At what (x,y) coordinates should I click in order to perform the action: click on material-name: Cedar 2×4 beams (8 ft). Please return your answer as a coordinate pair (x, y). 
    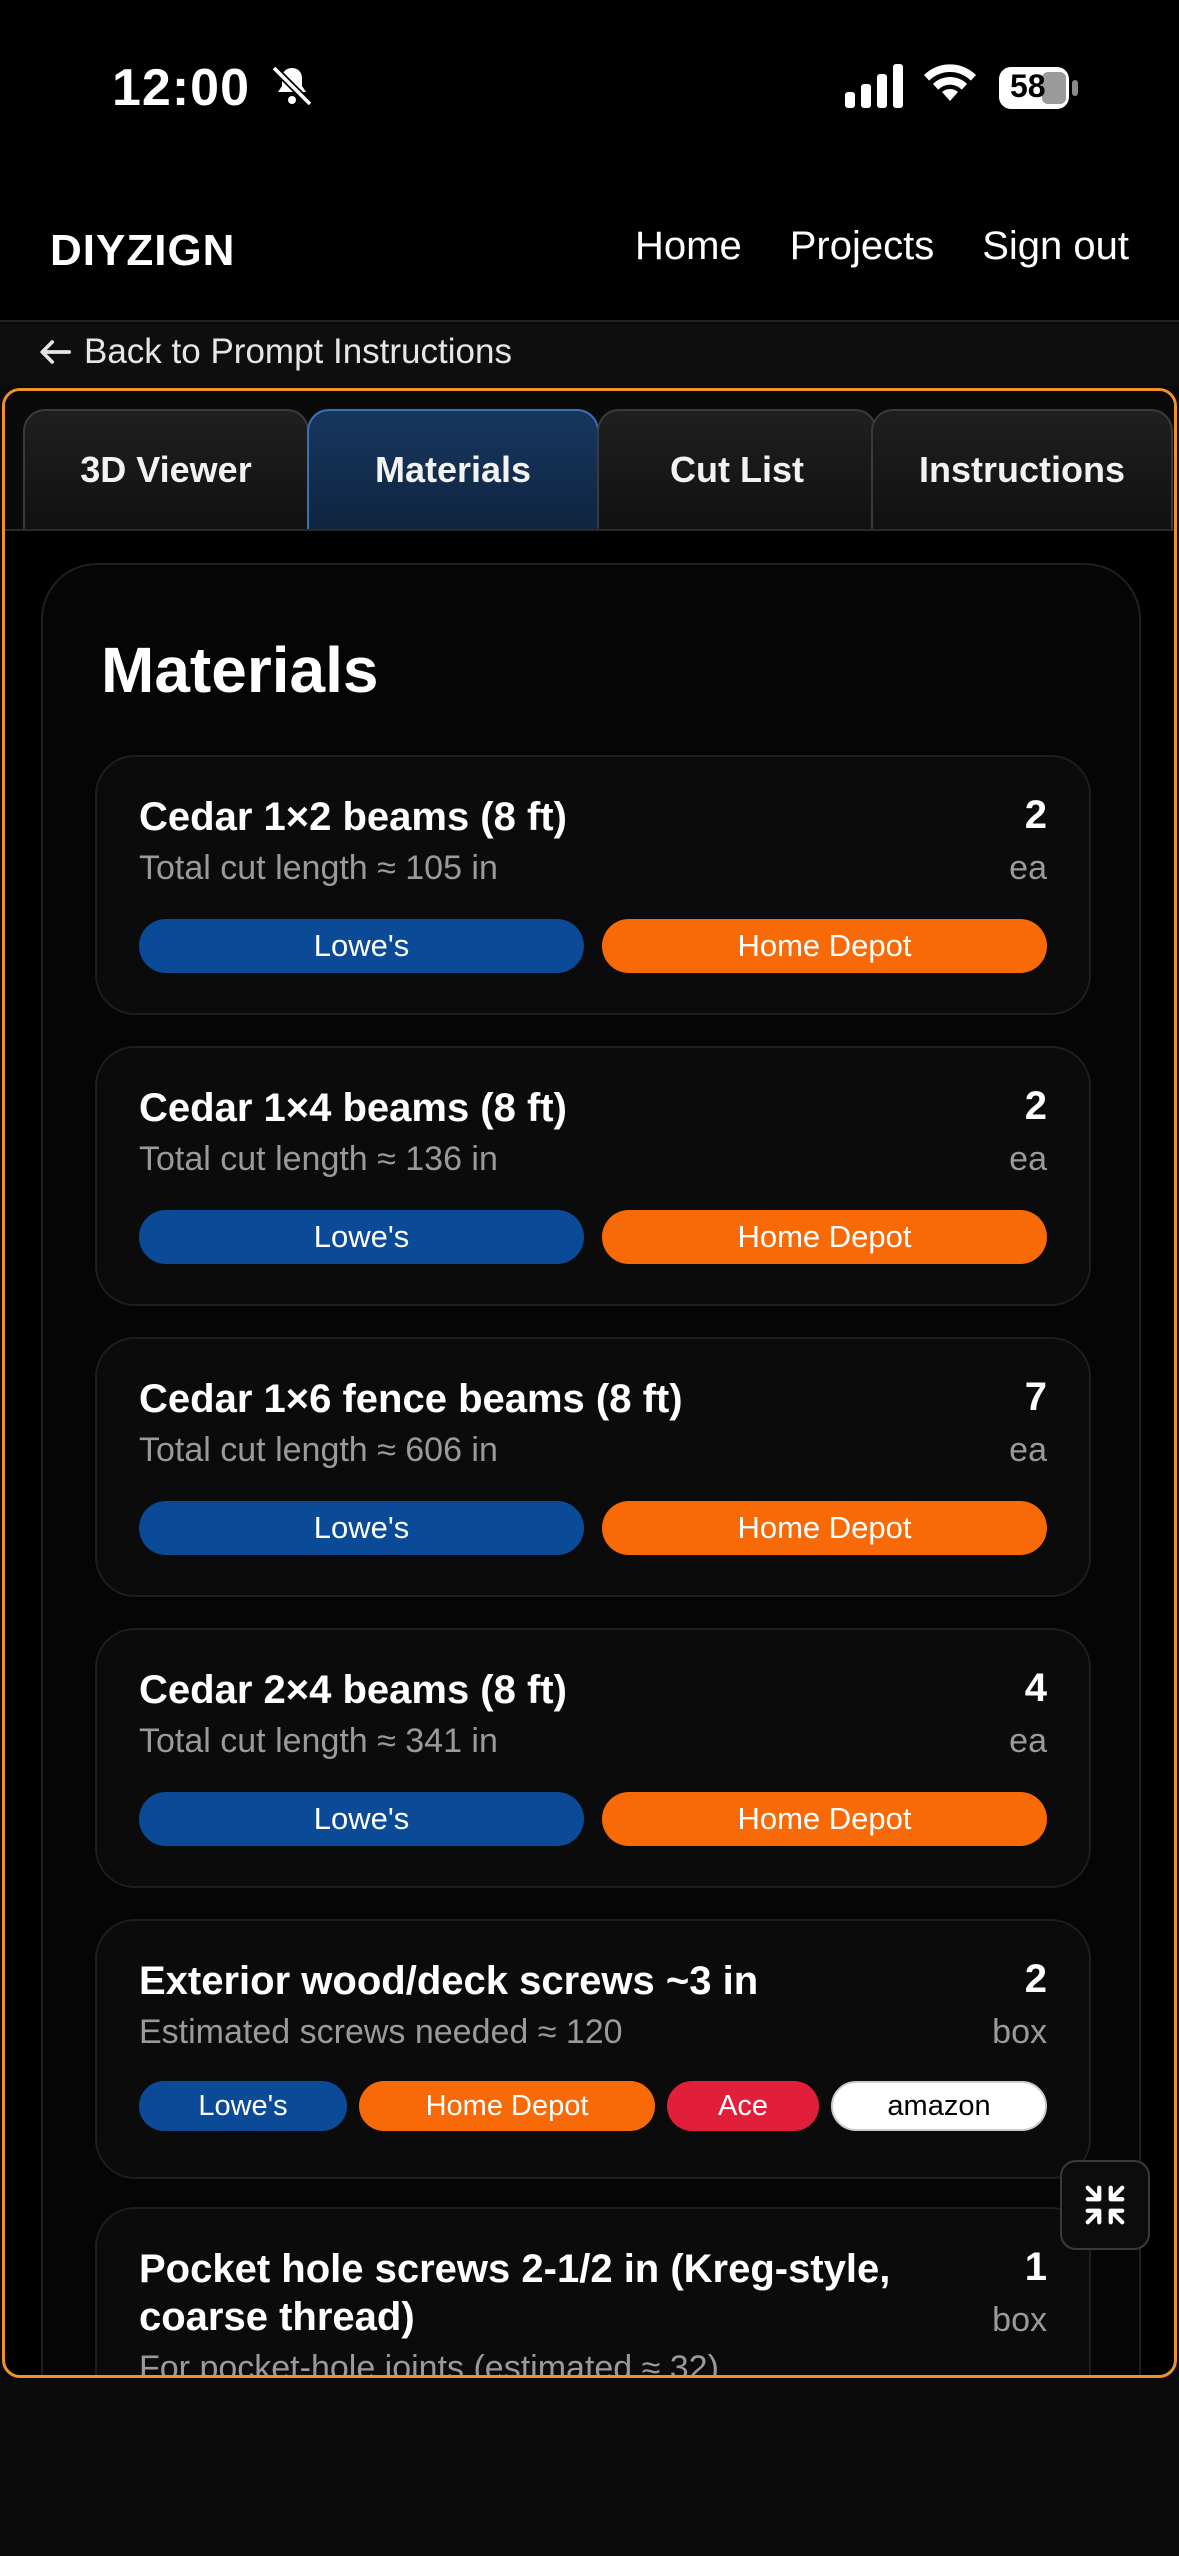
    Looking at the image, I should click on (353, 1690).